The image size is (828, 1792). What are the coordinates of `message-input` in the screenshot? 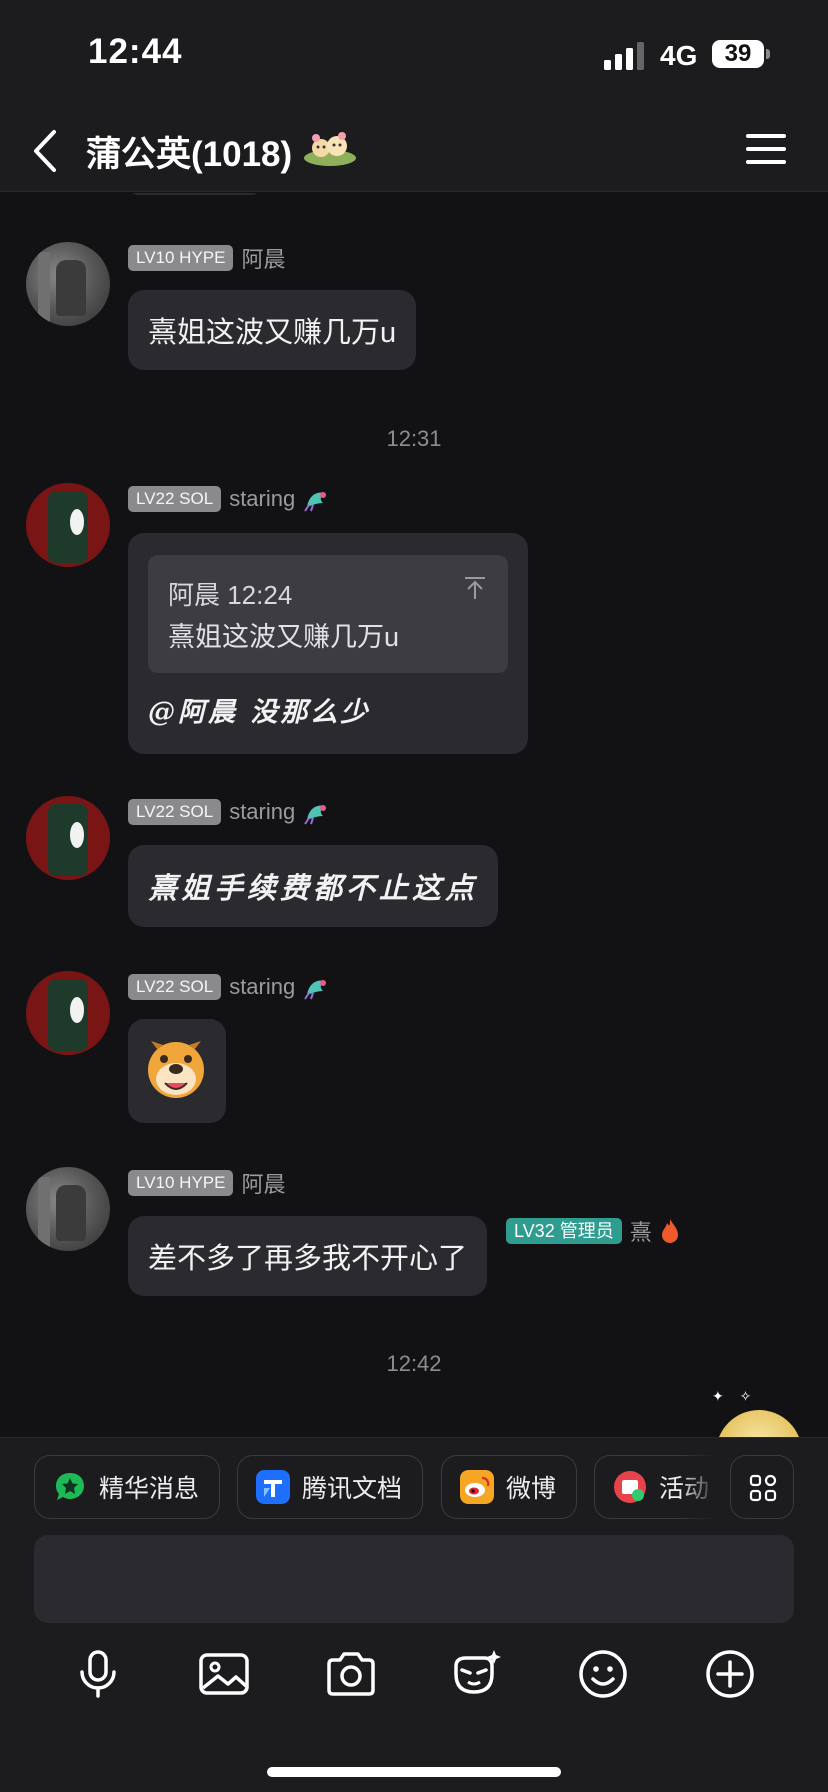 It's located at (414, 1579).